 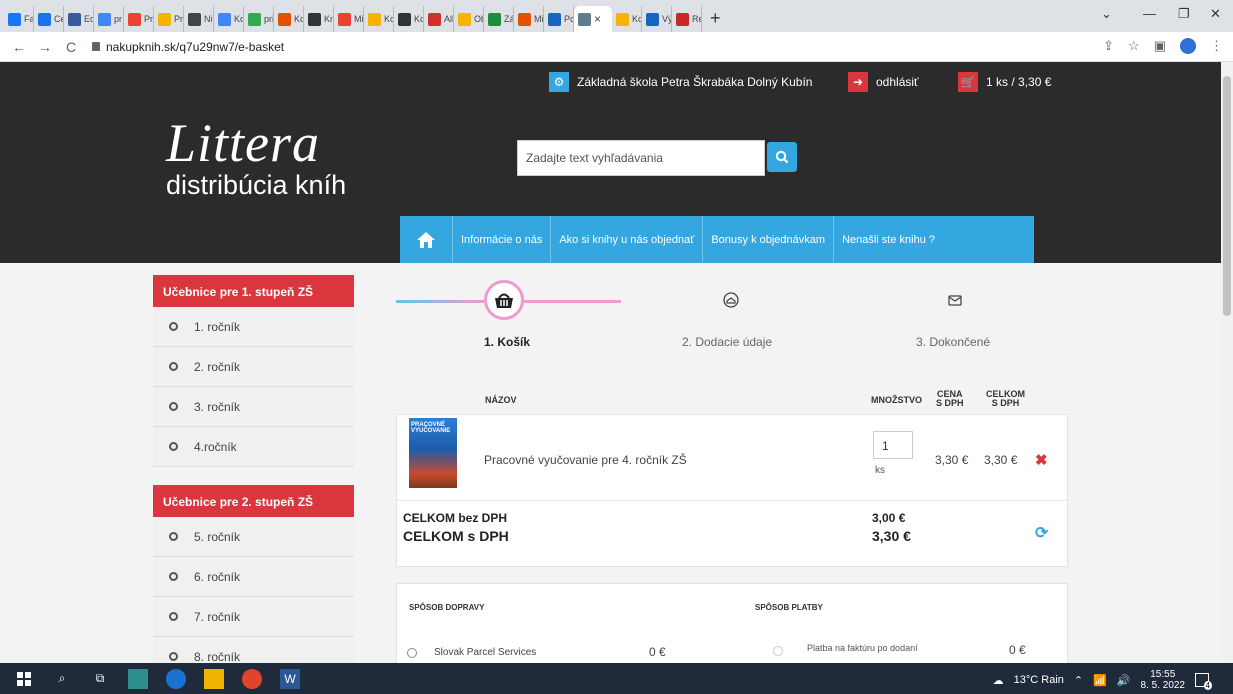 What do you see at coordinates (176, 678) in the screenshot?
I see `edge-icon` at bounding box center [176, 678].